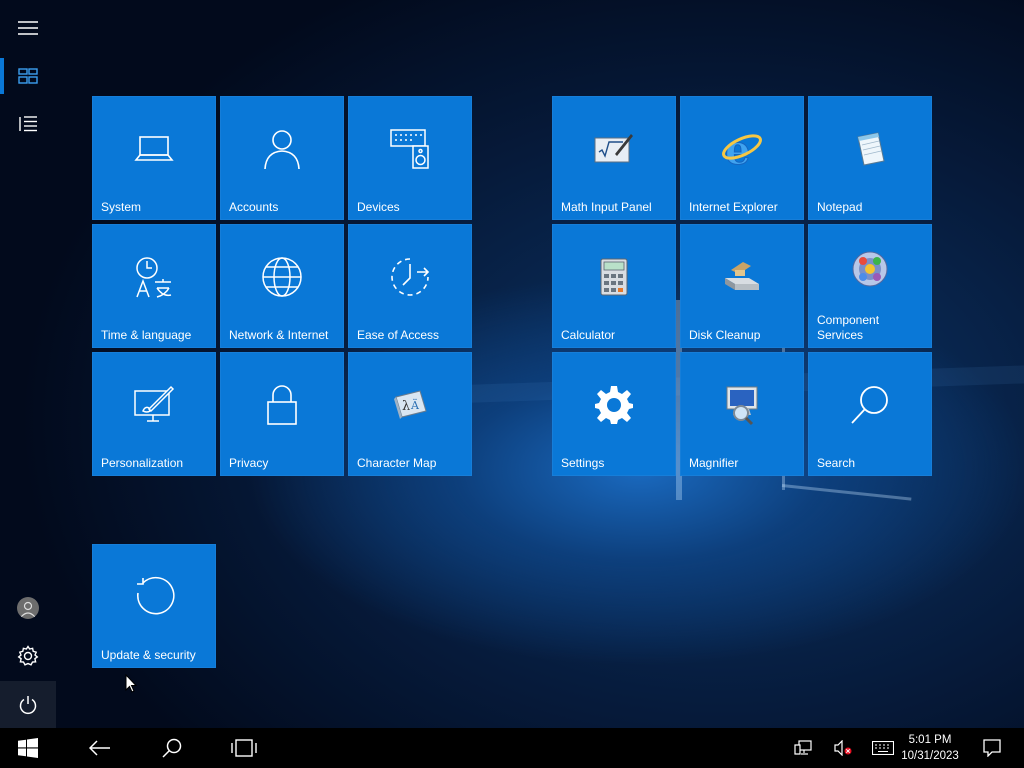 Image resolution: width=1024 pixels, height=768 pixels. Describe the element at coordinates (415, 405) in the screenshot. I see `svg-text: Ä` at that location.